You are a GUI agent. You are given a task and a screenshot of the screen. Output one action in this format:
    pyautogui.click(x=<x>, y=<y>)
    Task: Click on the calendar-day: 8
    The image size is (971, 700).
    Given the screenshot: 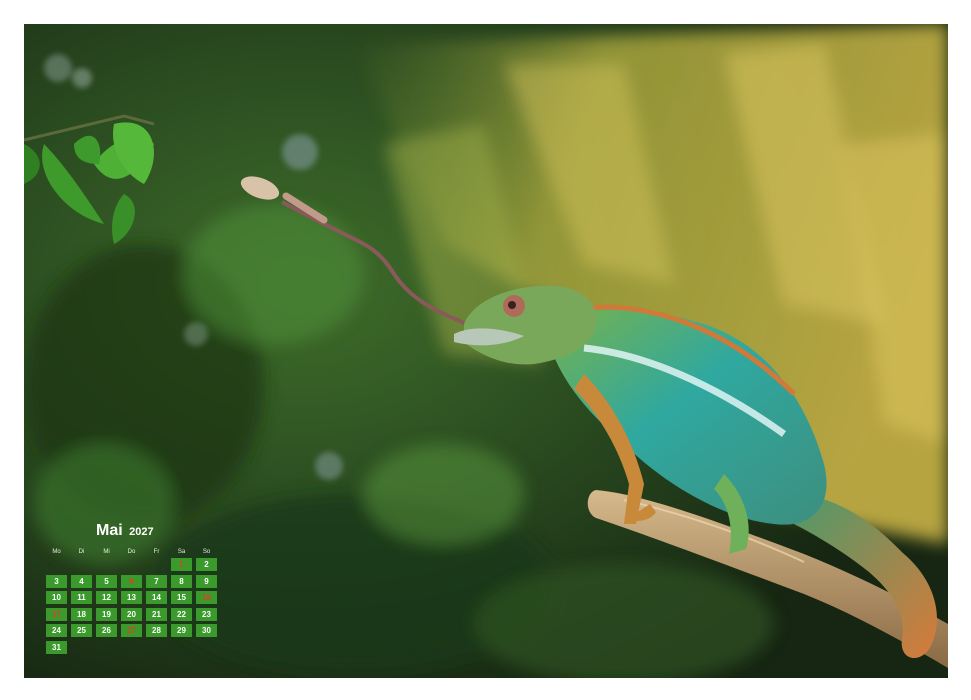 What is the action you would take?
    pyautogui.click(x=181, y=581)
    